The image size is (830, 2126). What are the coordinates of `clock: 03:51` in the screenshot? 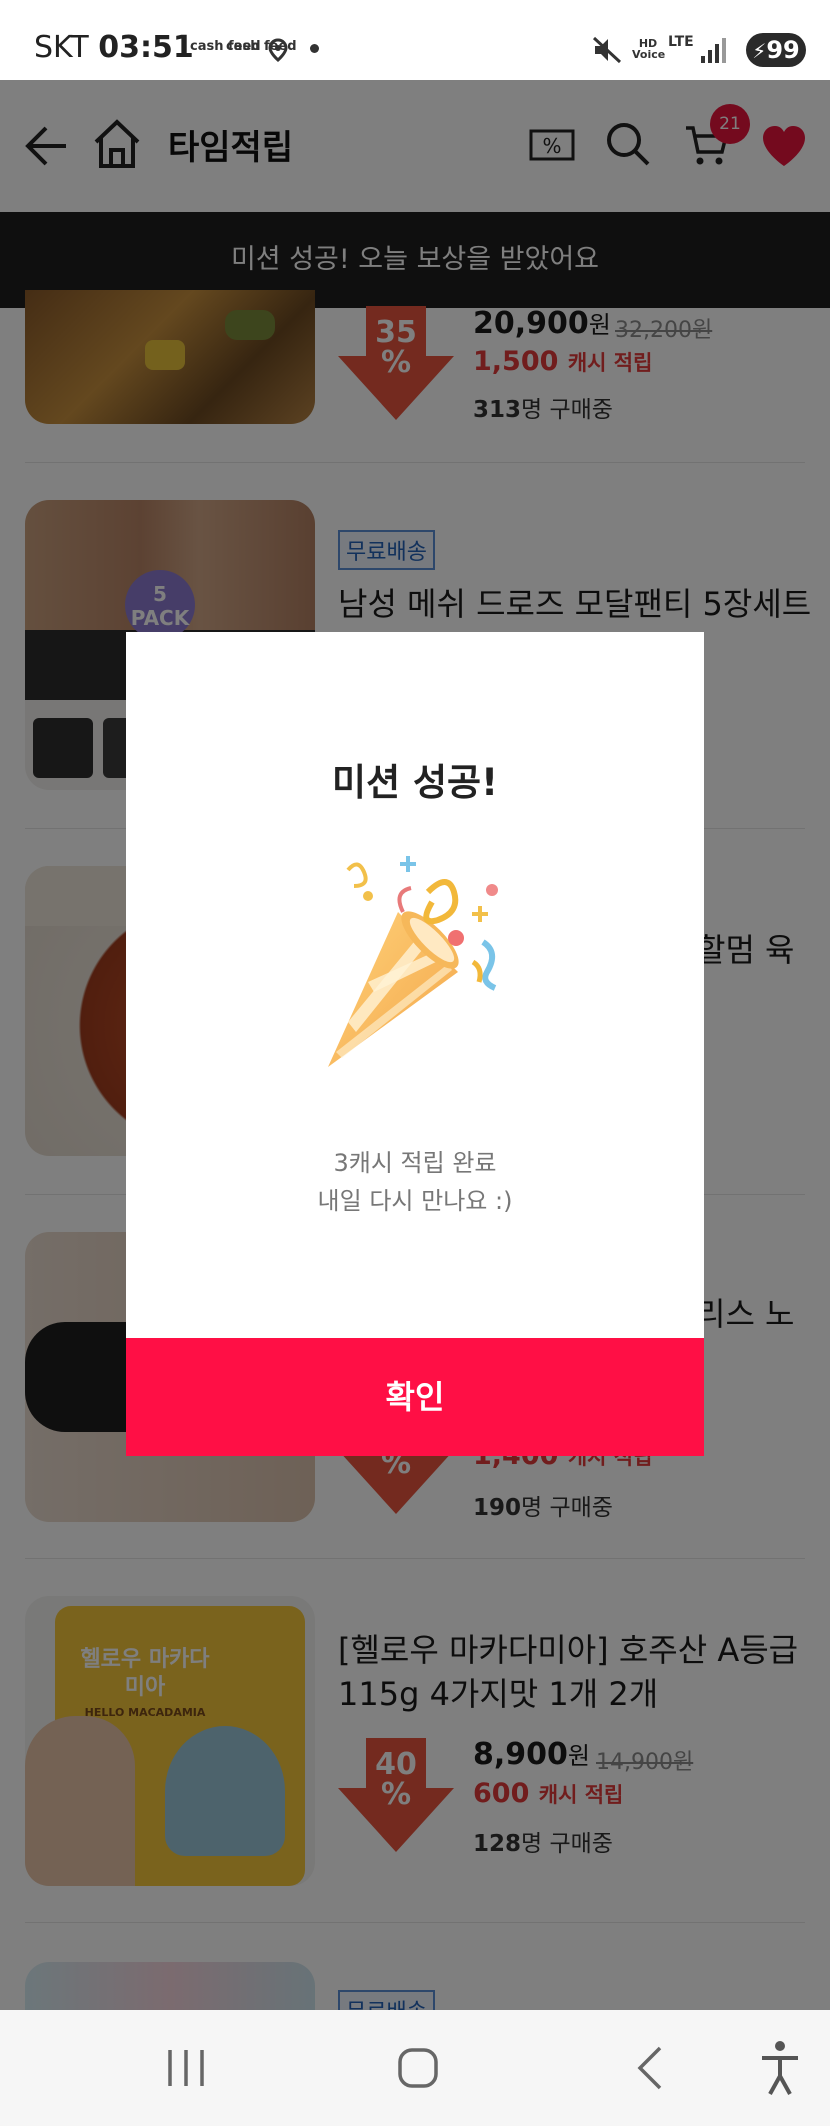 It's located at (146, 47).